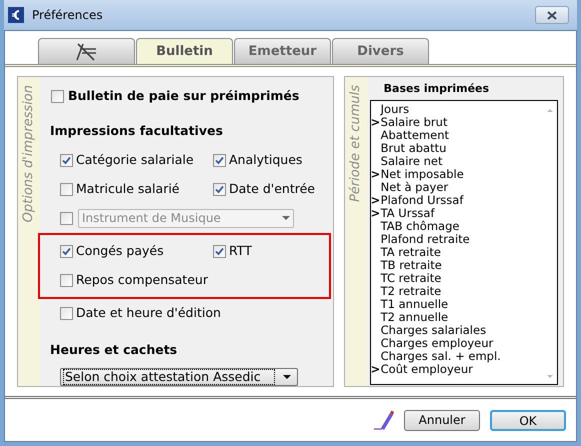  I want to click on hours-dropdown: Selon choix attestation Assedic, so click(179, 377).